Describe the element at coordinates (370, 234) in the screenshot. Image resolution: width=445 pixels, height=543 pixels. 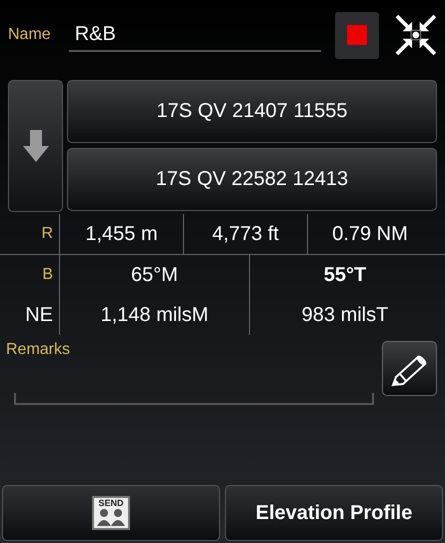
I see `range-value: 0.79 NM` at that location.